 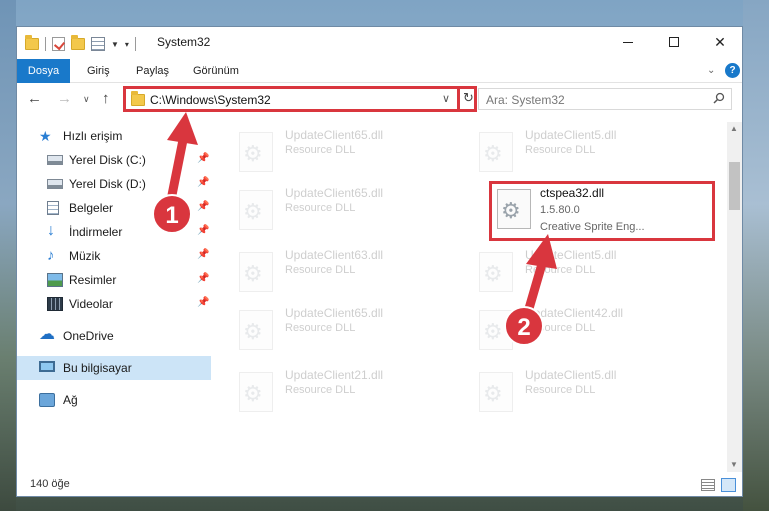 I want to click on refresh-icon: ↻, so click(x=467, y=99).